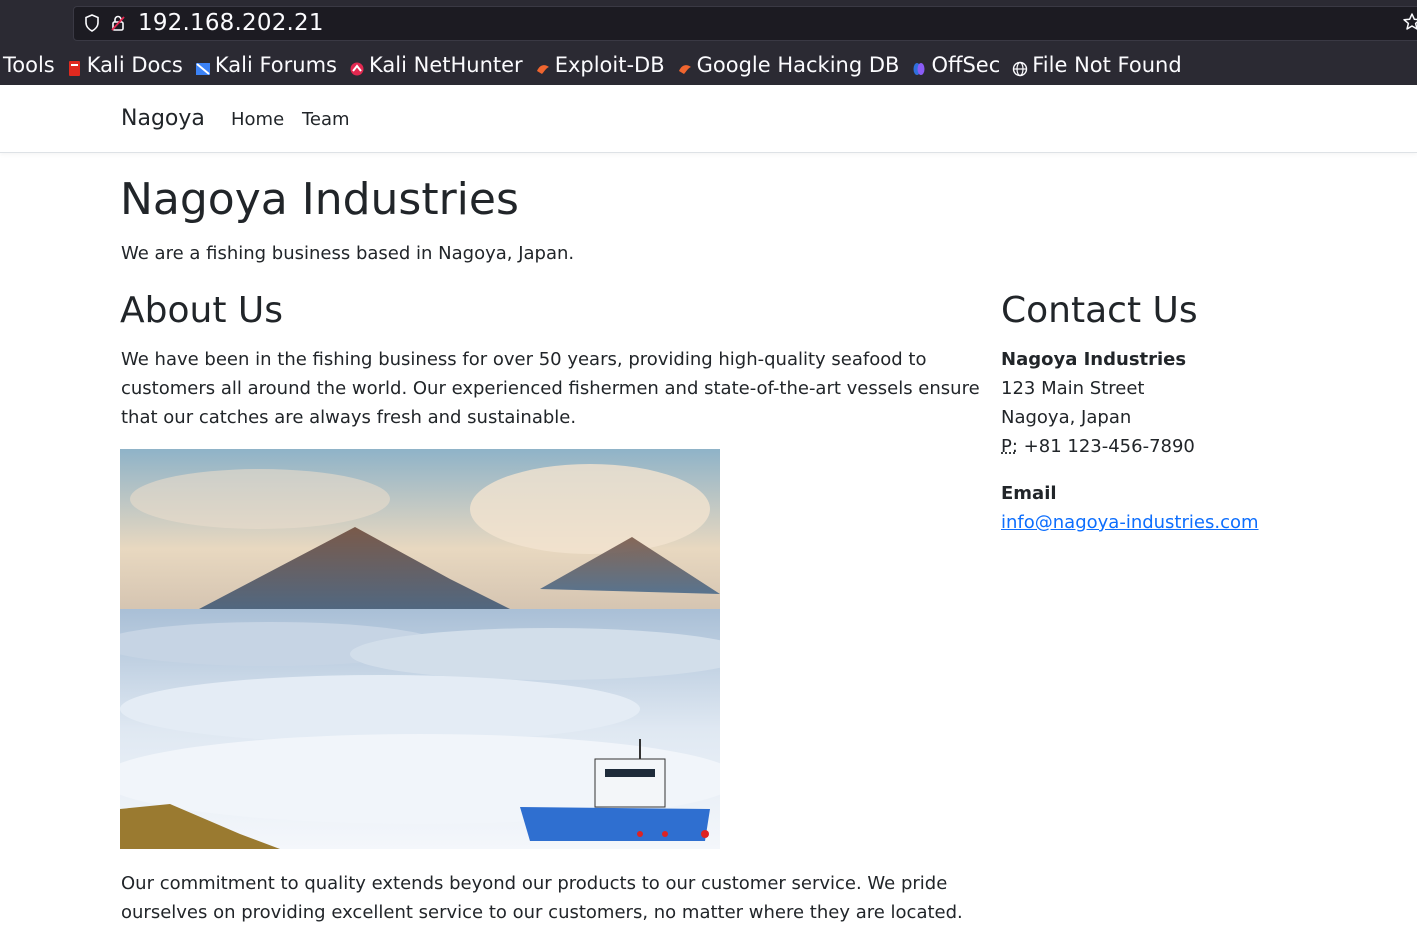 The height and width of the screenshot is (949, 1417). What do you see at coordinates (1029, 493) in the screenshot?
I see `email-label: Email` at bounding box center [1029, 493].